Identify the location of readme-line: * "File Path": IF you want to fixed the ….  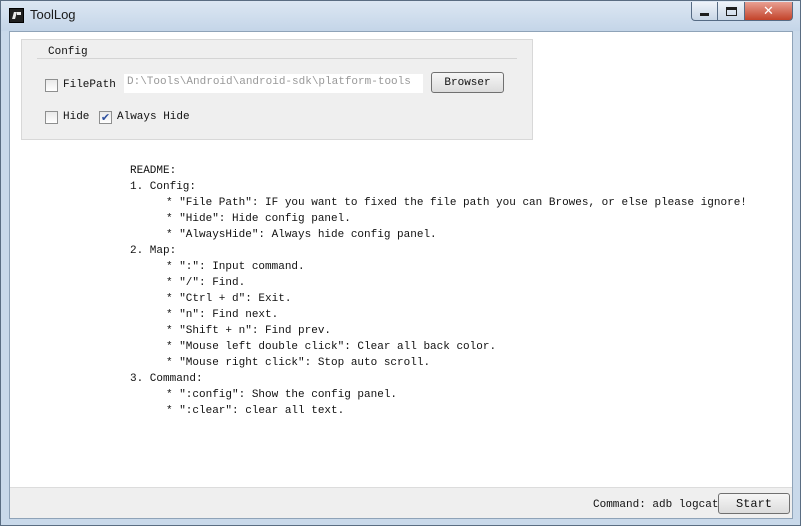
(456, 203).